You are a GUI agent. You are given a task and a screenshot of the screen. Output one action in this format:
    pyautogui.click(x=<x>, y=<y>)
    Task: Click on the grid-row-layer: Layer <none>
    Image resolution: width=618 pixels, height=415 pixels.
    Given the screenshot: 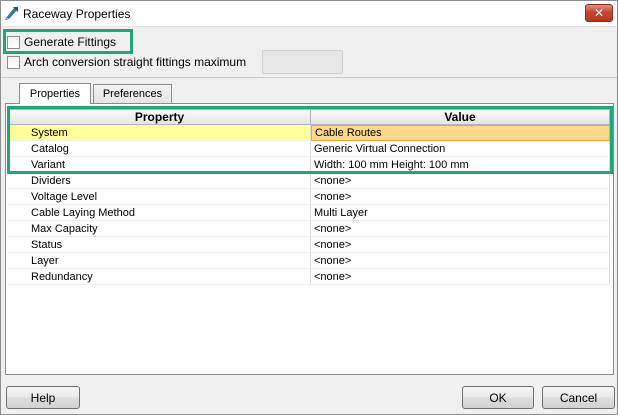 What is the action you would take?
    pyautogui.click(x=309, y=261)
    